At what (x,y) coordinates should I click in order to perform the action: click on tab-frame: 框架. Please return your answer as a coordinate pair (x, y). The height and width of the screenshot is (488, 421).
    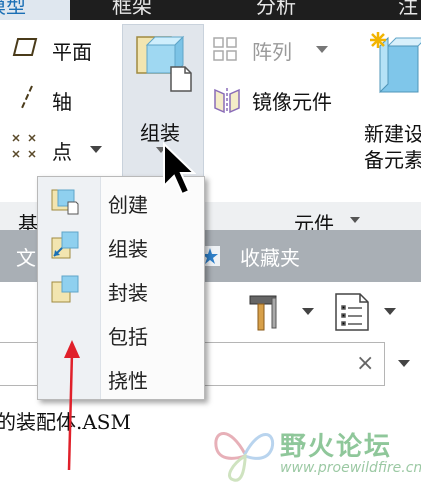
    Looking at the image, I should click on (132, 9).